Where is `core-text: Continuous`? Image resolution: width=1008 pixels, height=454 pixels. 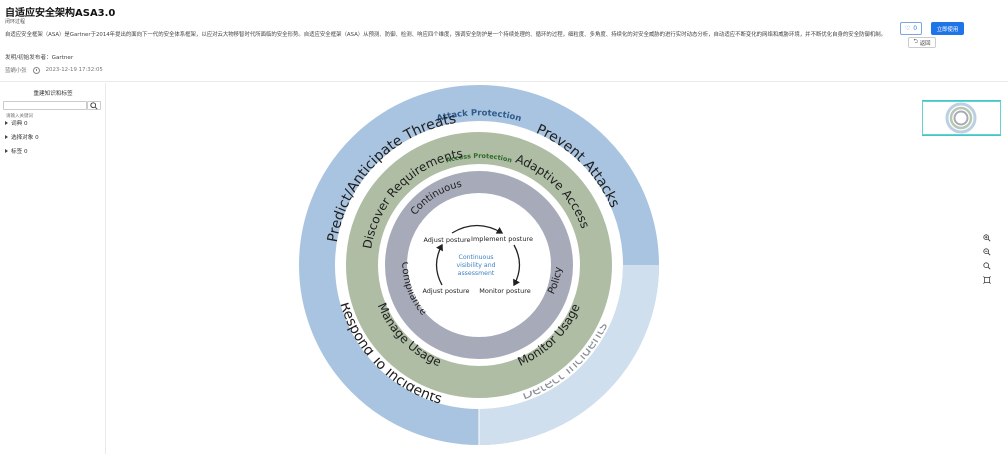
core-text: Continuous is located at coordinates (476, 257).